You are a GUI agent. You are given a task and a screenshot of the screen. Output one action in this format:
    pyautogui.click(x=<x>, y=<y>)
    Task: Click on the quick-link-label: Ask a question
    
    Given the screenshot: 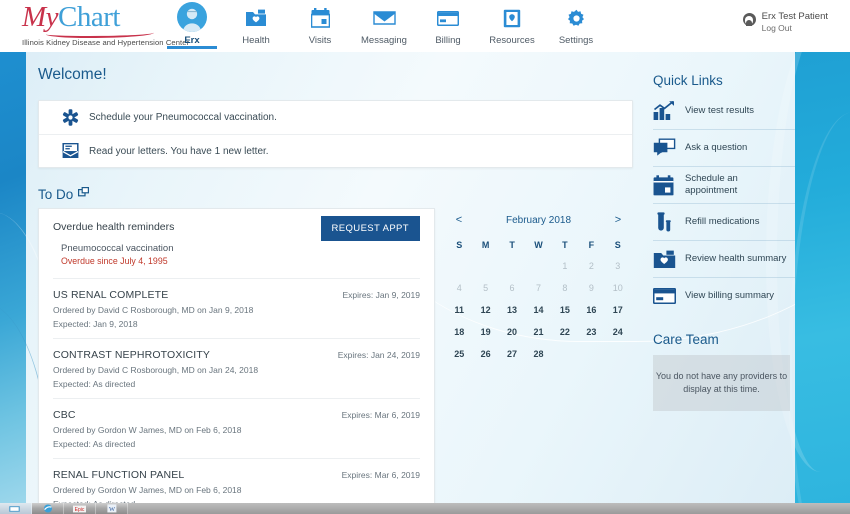 What is the action you would take?
    pyautogui.click(x=716, y=147)
    